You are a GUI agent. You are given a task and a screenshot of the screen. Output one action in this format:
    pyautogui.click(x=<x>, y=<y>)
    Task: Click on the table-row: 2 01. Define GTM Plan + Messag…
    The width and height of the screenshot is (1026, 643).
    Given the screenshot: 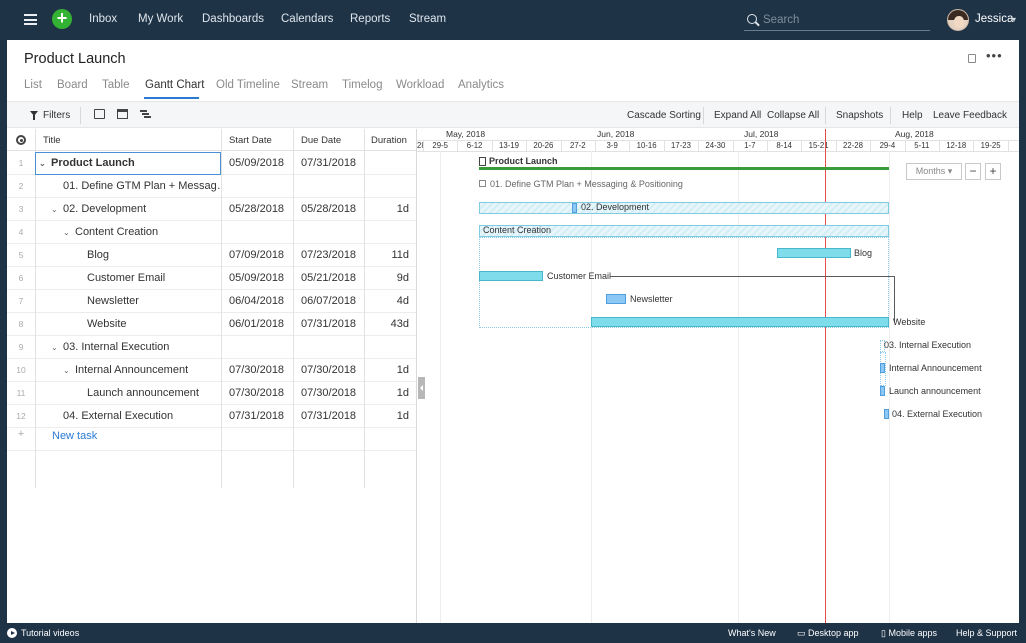 What is the action you would take?
    pyautogui.click(x=212, y=186)
    